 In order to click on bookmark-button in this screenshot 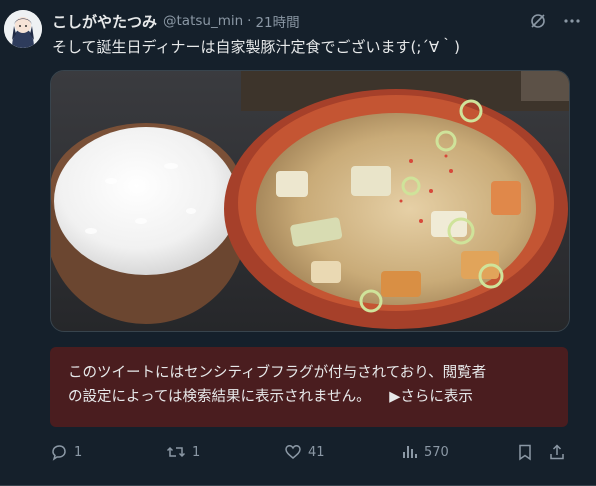, I will do `click(525, 452)`.